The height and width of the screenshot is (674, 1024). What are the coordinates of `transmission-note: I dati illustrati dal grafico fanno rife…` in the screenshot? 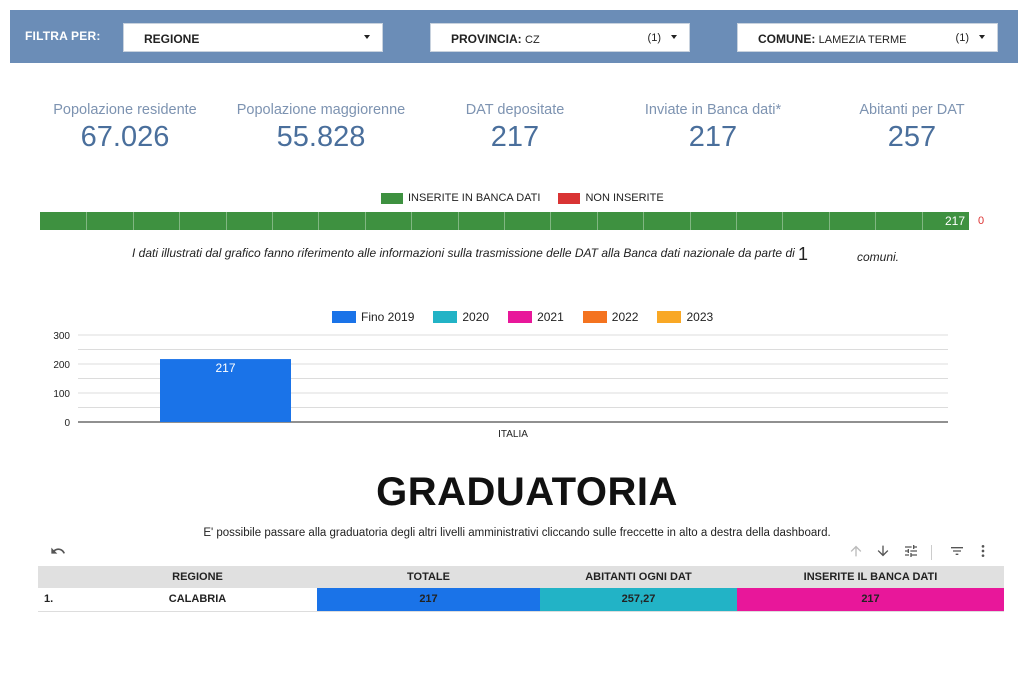 It's located at (463, 253).